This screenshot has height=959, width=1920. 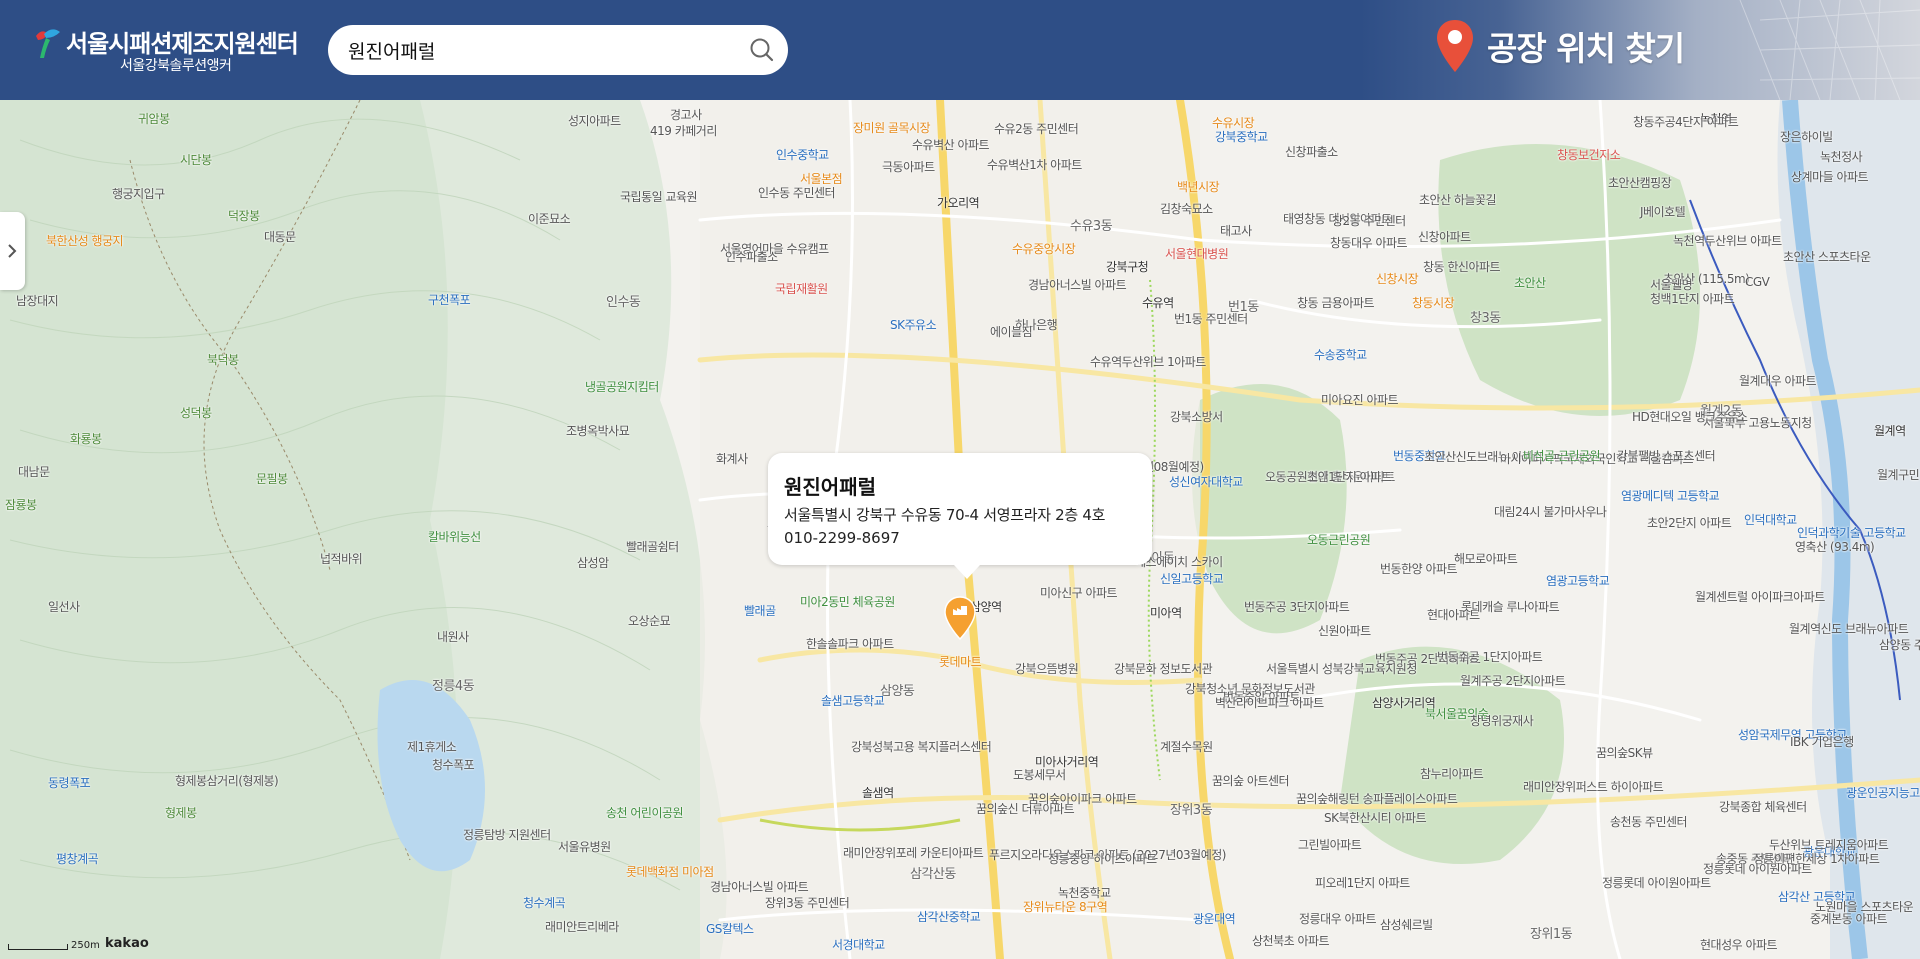 I want to click on map-label: 초안산캠핑장, so click(x=1640, y=183).